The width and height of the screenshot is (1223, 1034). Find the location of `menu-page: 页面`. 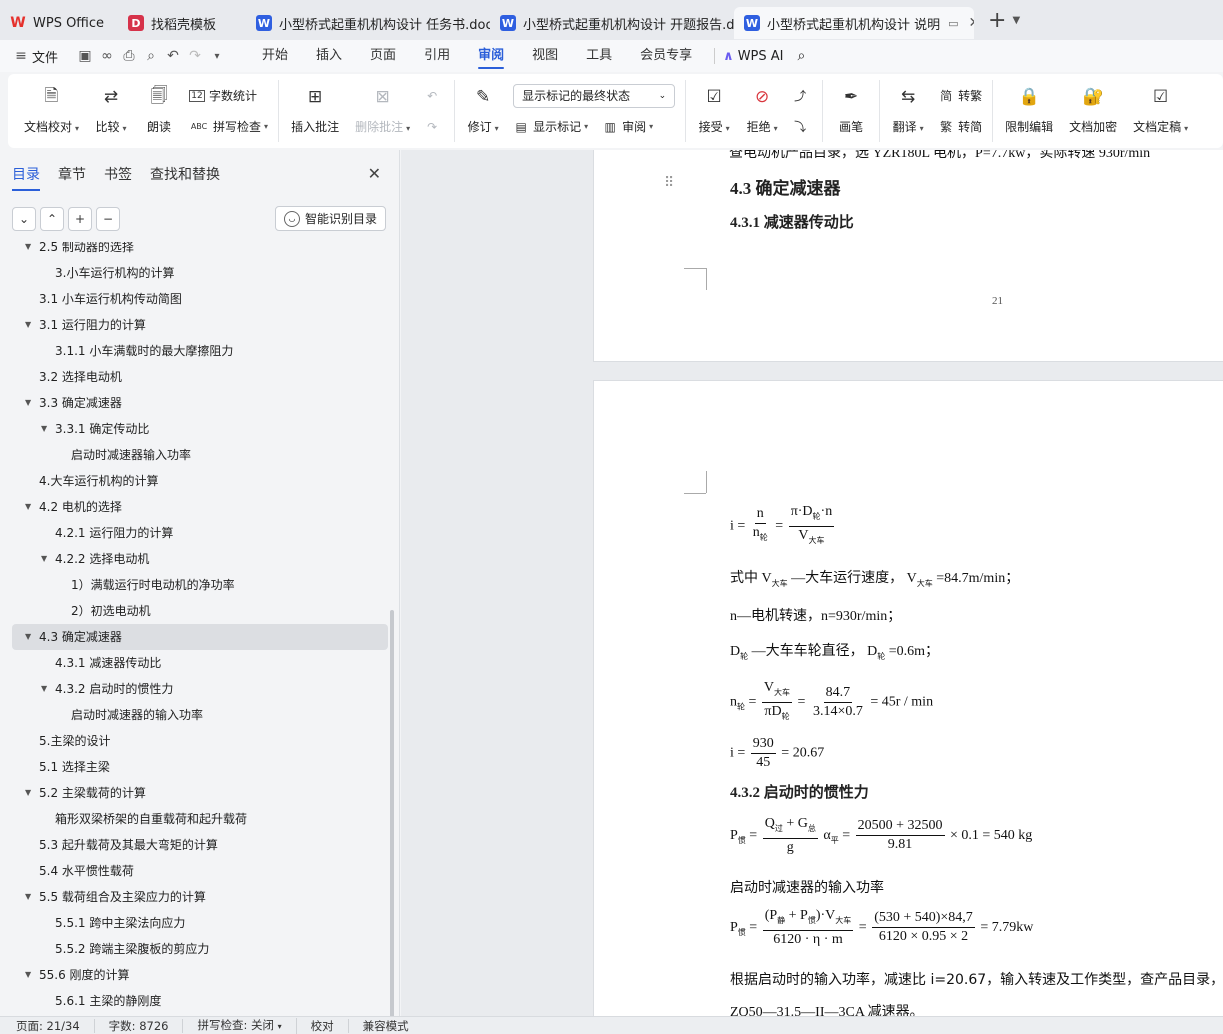

menu-page: 页面 is located at coordinates (383, 56).